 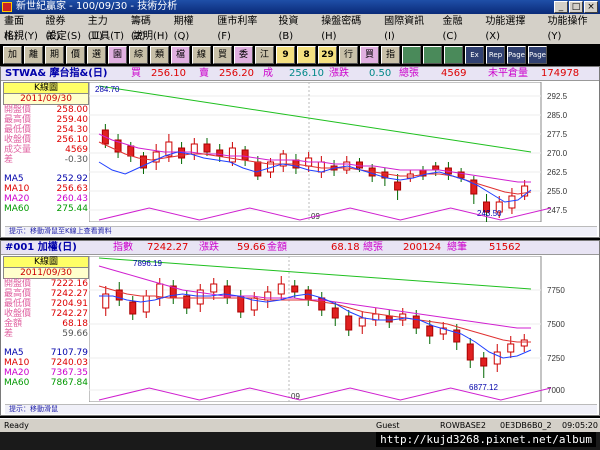 I want to click on toolbar-button-3: 價, so click(x=75, y=54).